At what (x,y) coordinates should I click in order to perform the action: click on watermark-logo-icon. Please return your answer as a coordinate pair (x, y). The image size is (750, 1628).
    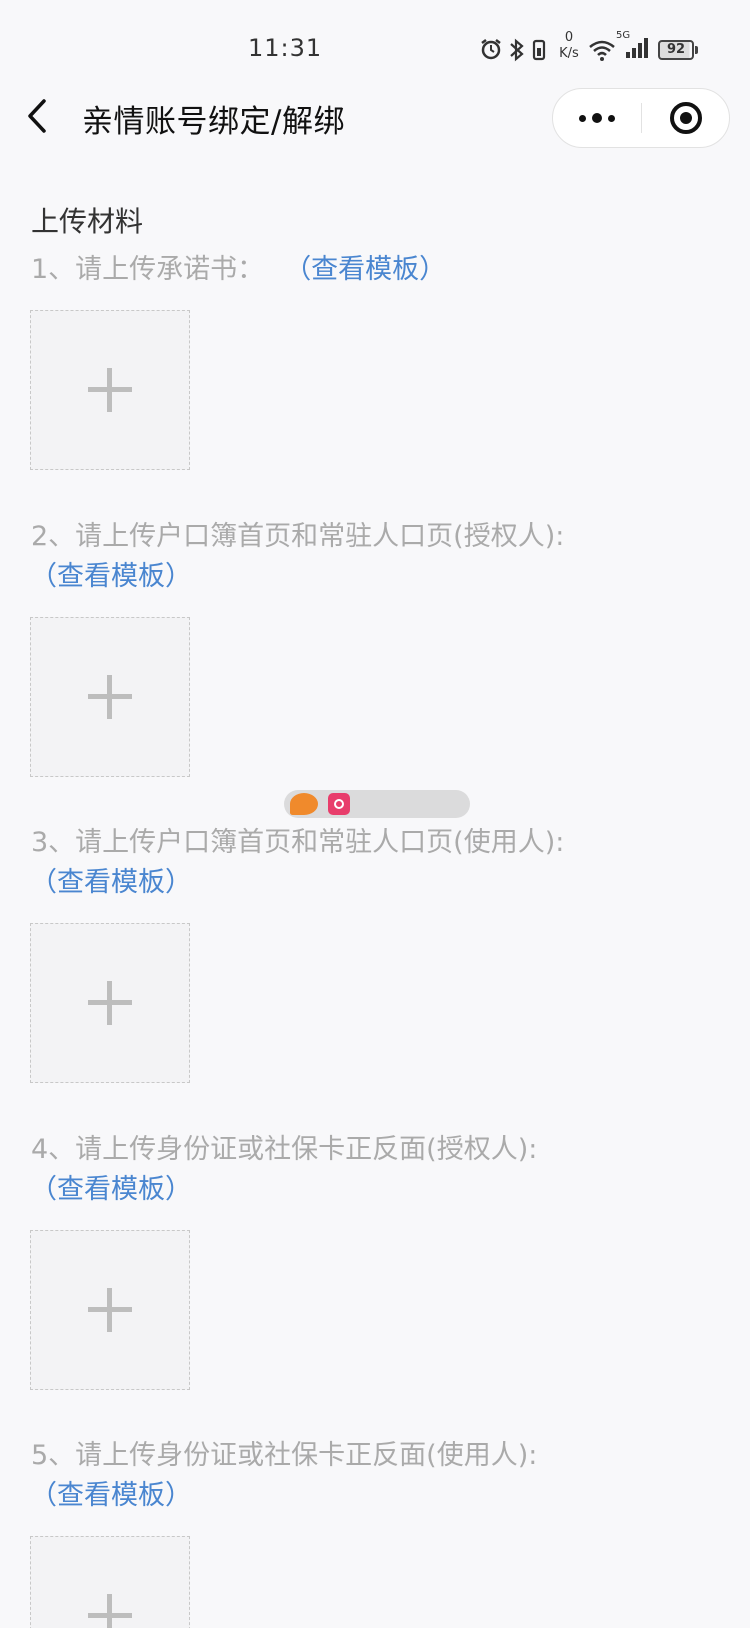
    Looking at the image, I should click on (304, 804).